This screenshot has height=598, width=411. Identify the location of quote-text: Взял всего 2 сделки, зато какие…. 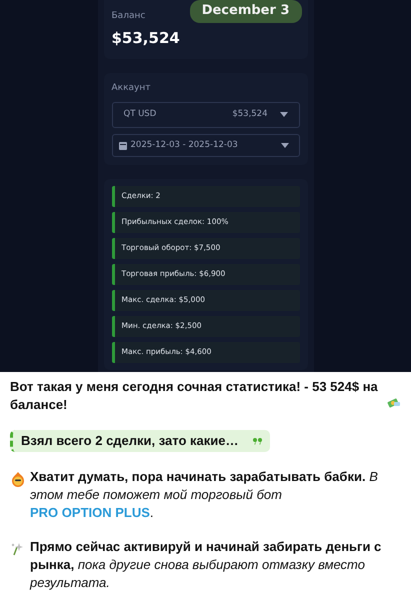
(129, 441).